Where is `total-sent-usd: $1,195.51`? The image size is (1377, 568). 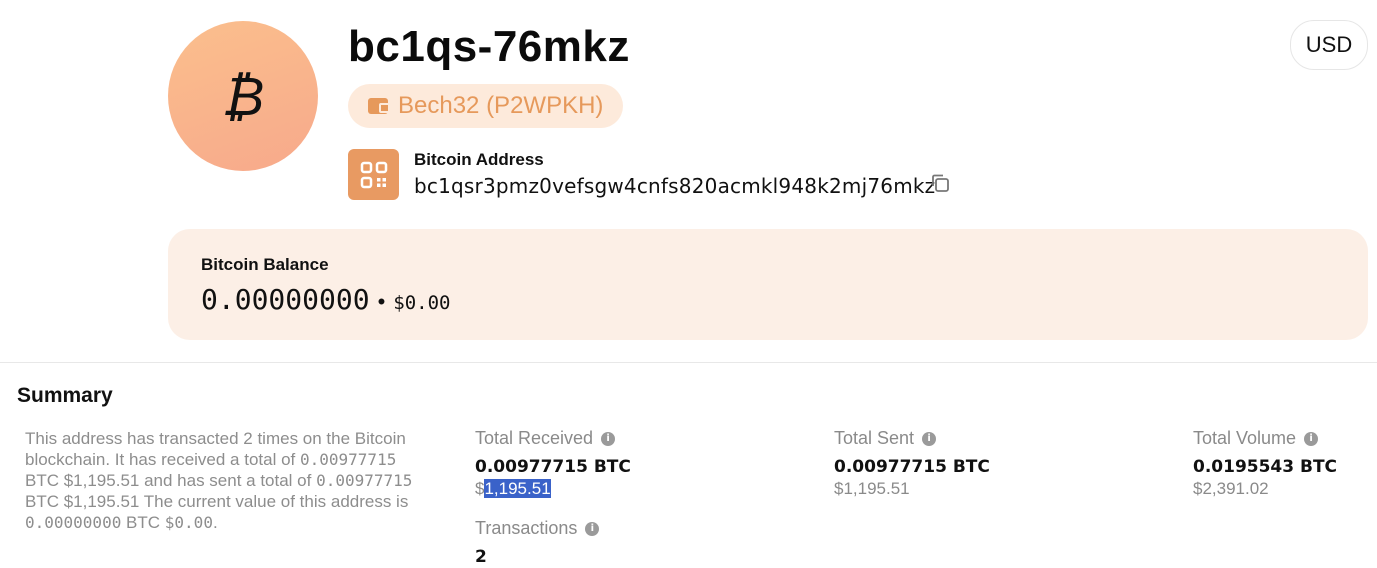
total-sent-usd: $1,195.51 is located at coordinates (872, 488).